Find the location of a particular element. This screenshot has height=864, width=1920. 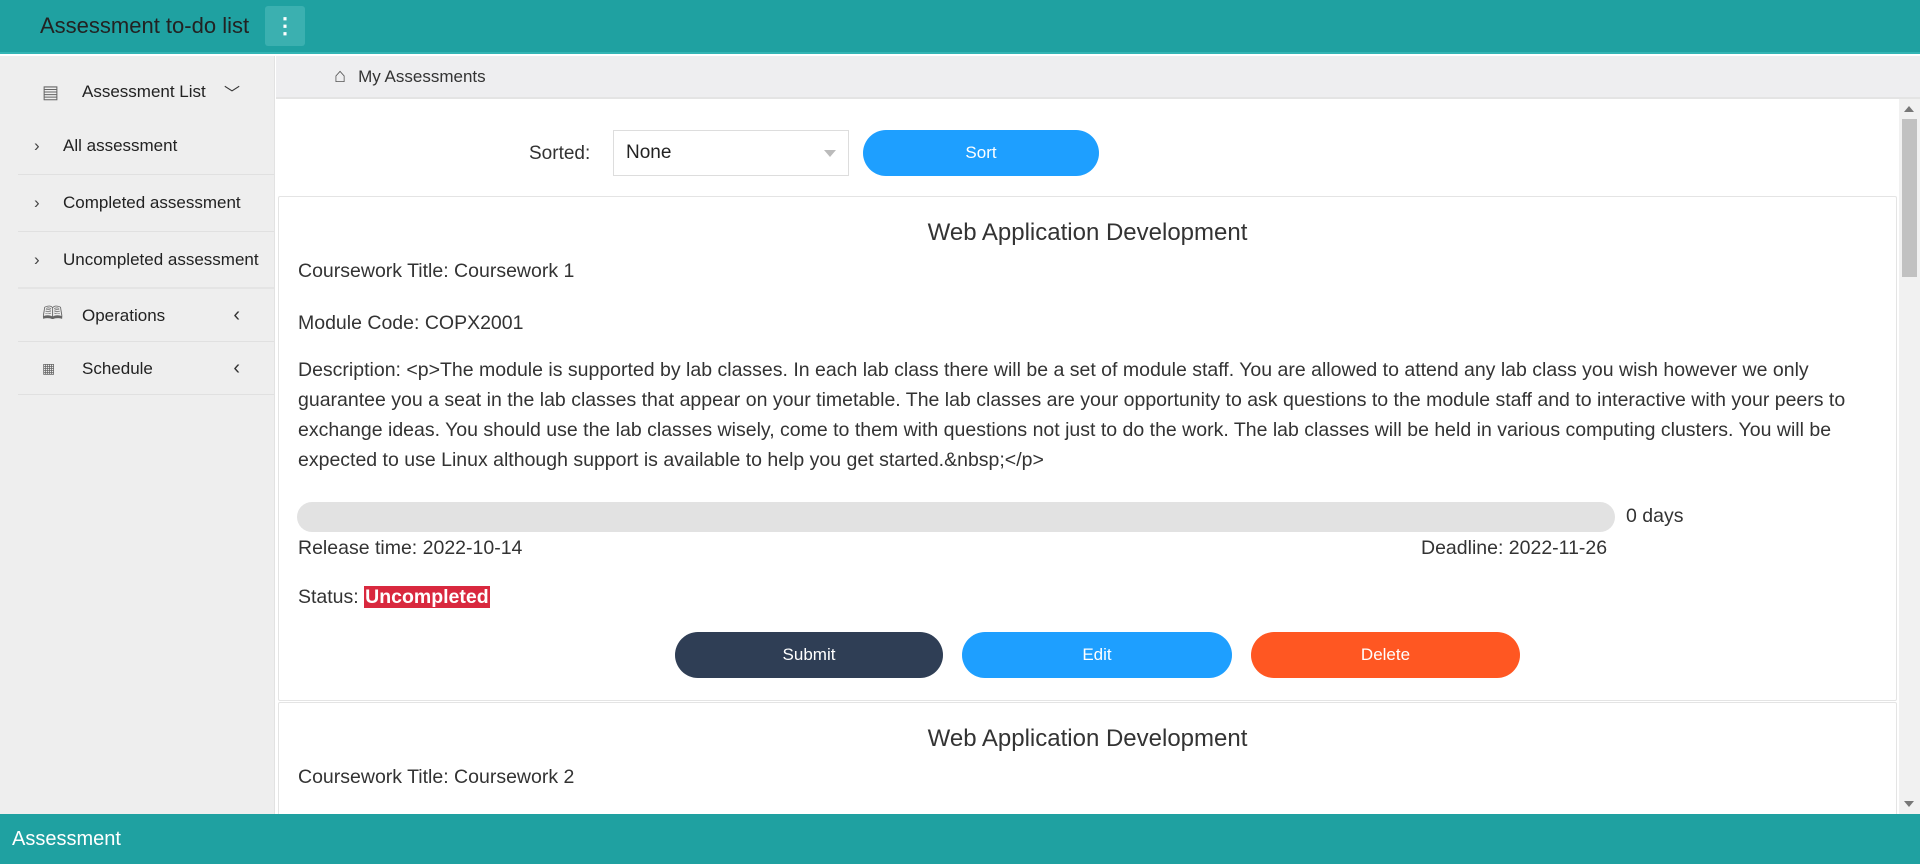

progress-bar is located at coordinates (956, 517).